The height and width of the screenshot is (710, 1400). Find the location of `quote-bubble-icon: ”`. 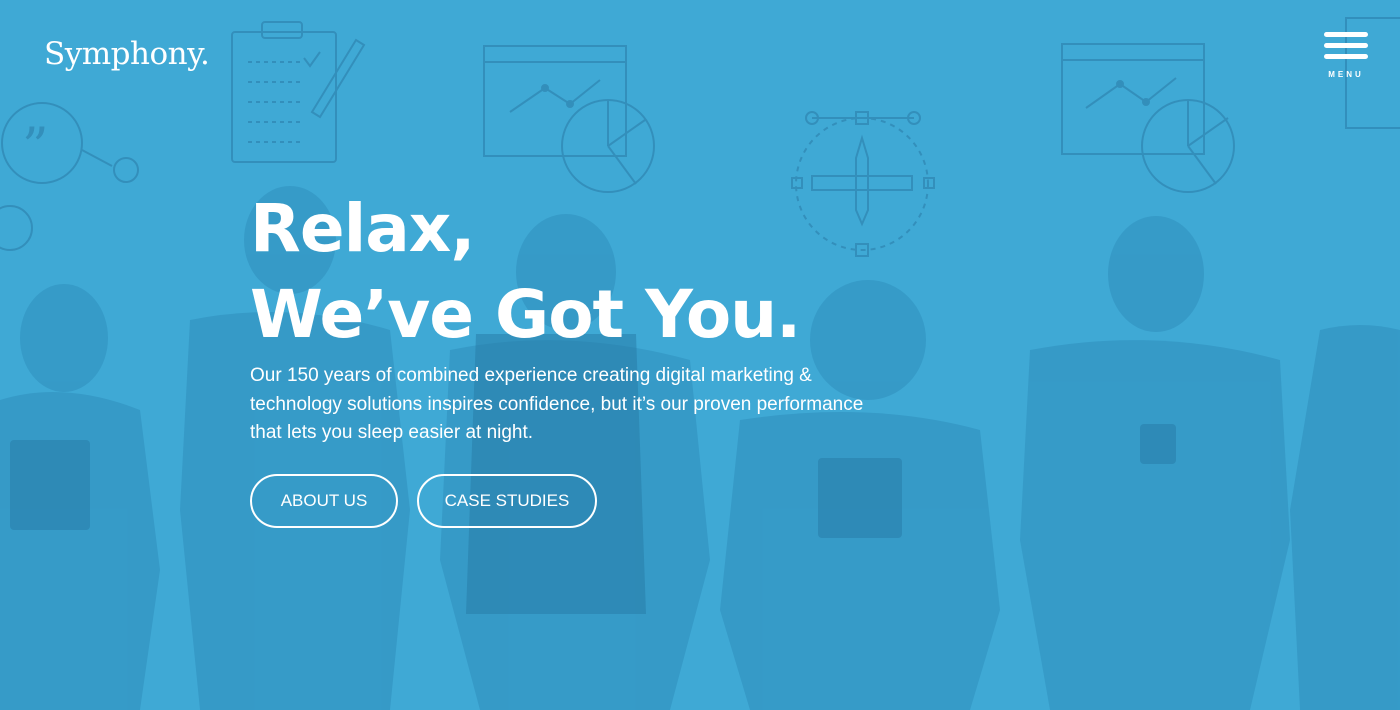

quote-bubble-icon: ” is located at coordinates (69, 176).